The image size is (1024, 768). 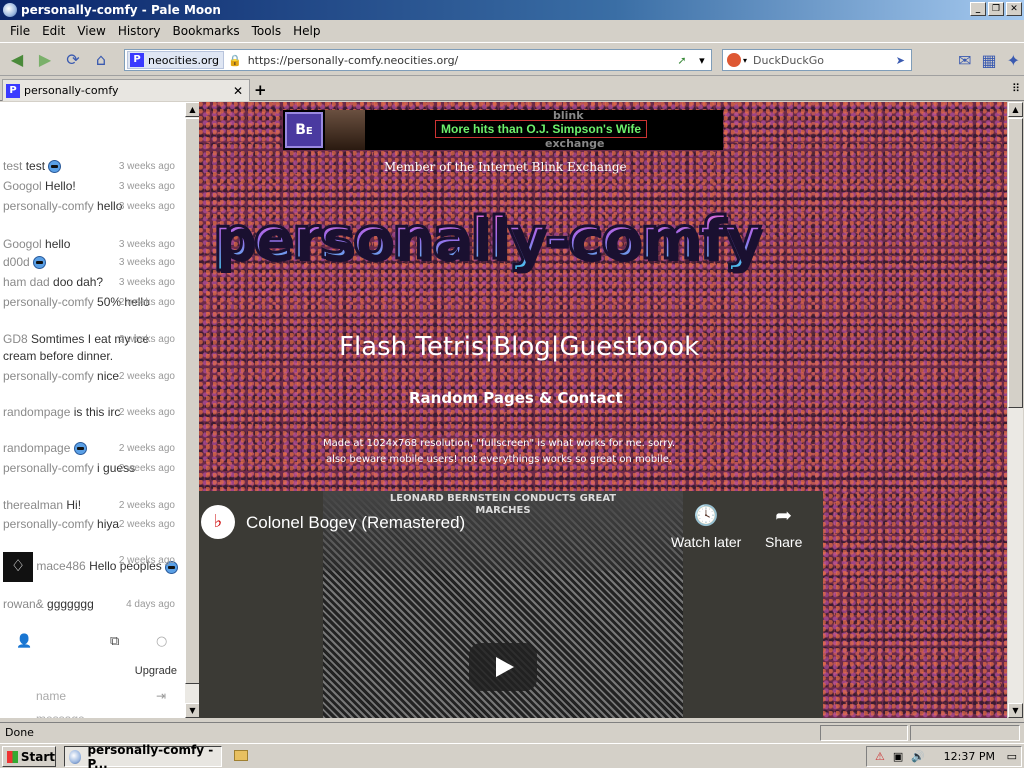 What do you see at coordinates (91, 505) in the screenshot?
I see `chat-message: therealman Hi! 2 weeks ago` at bounding box center [91, 505].